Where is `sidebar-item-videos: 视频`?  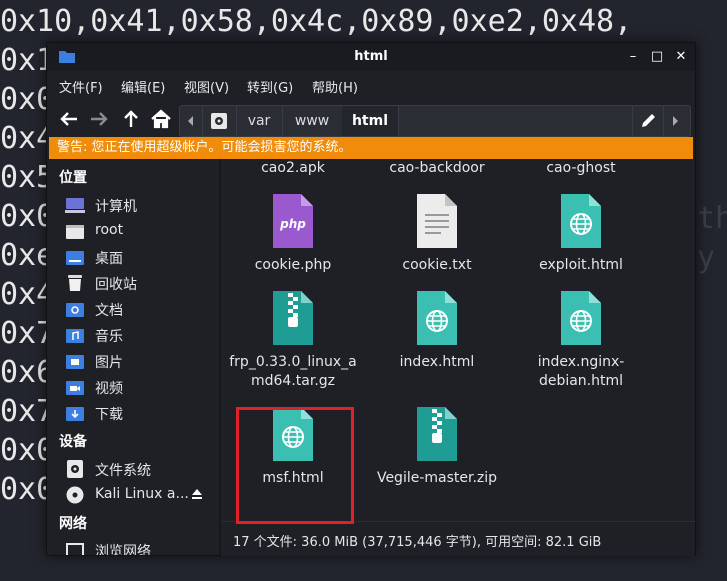
sidebar-item-videos: 视频 is located at coordinates (140, 387).